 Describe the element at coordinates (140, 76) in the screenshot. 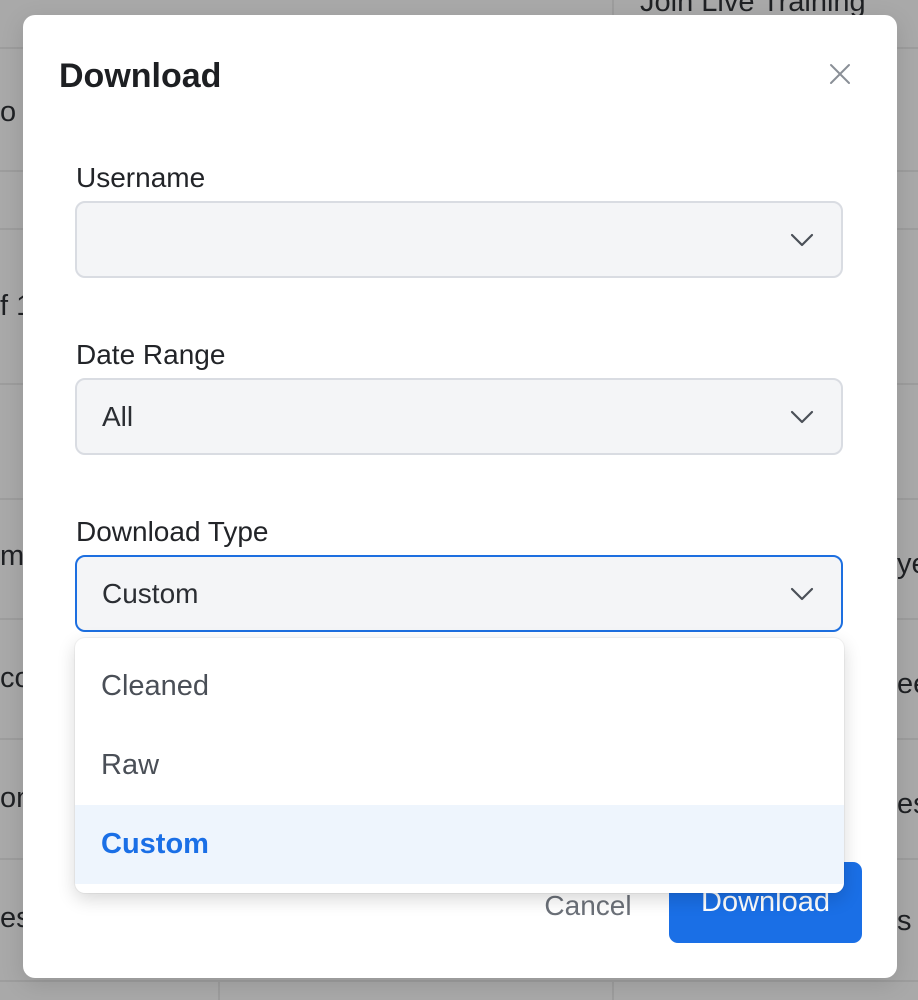

I see `modal-title: Download` at that location.